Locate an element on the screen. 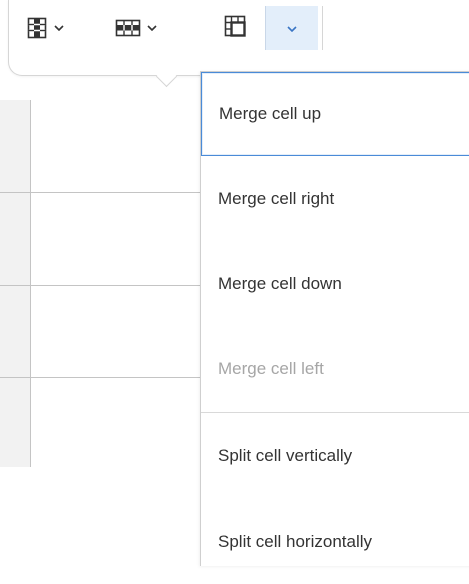  menu-item-merge-cell-left: Merge cell left is located at coordinates (335, 369).